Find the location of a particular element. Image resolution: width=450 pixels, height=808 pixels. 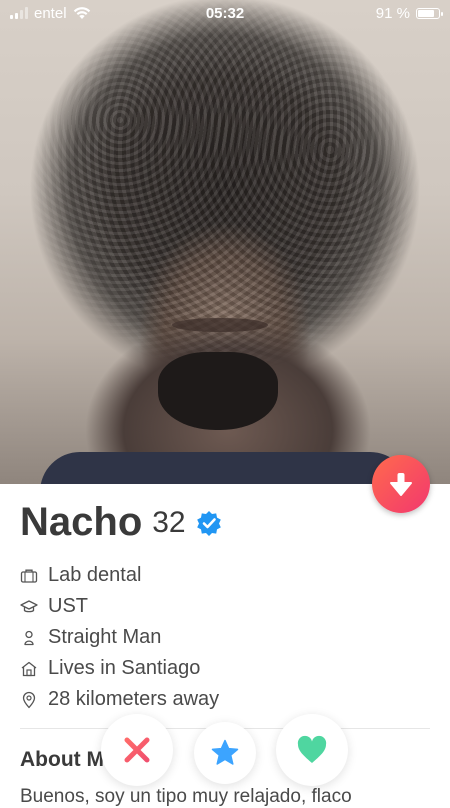

close-icon is located at coordinates (137, 750).